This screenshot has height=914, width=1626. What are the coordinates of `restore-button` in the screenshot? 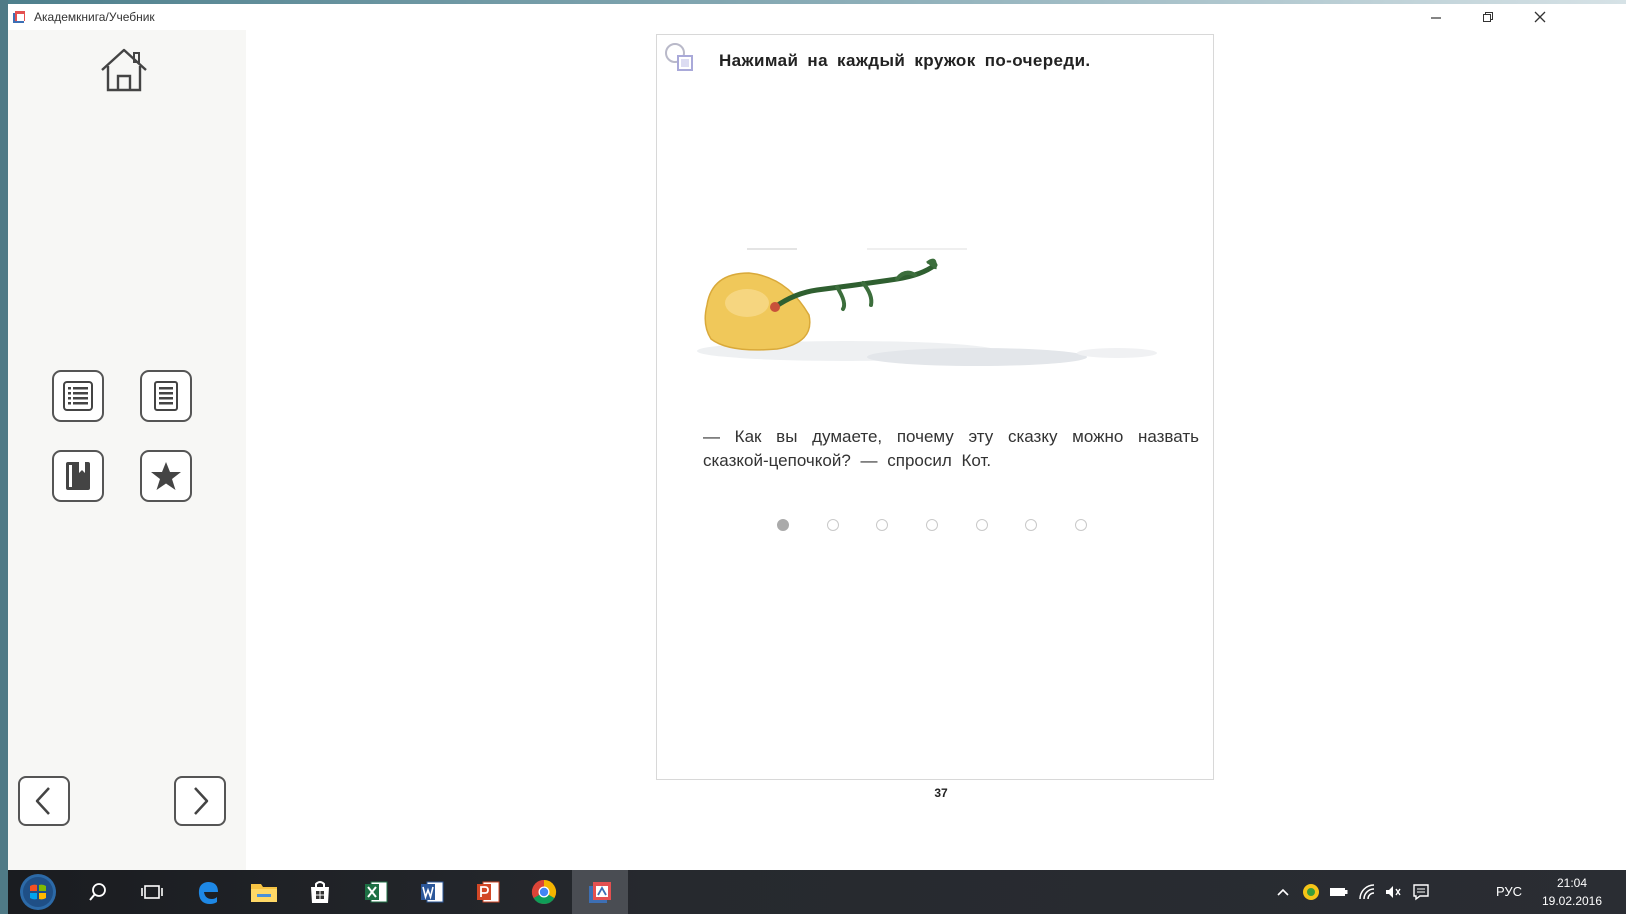 It's located at (1488, 17).